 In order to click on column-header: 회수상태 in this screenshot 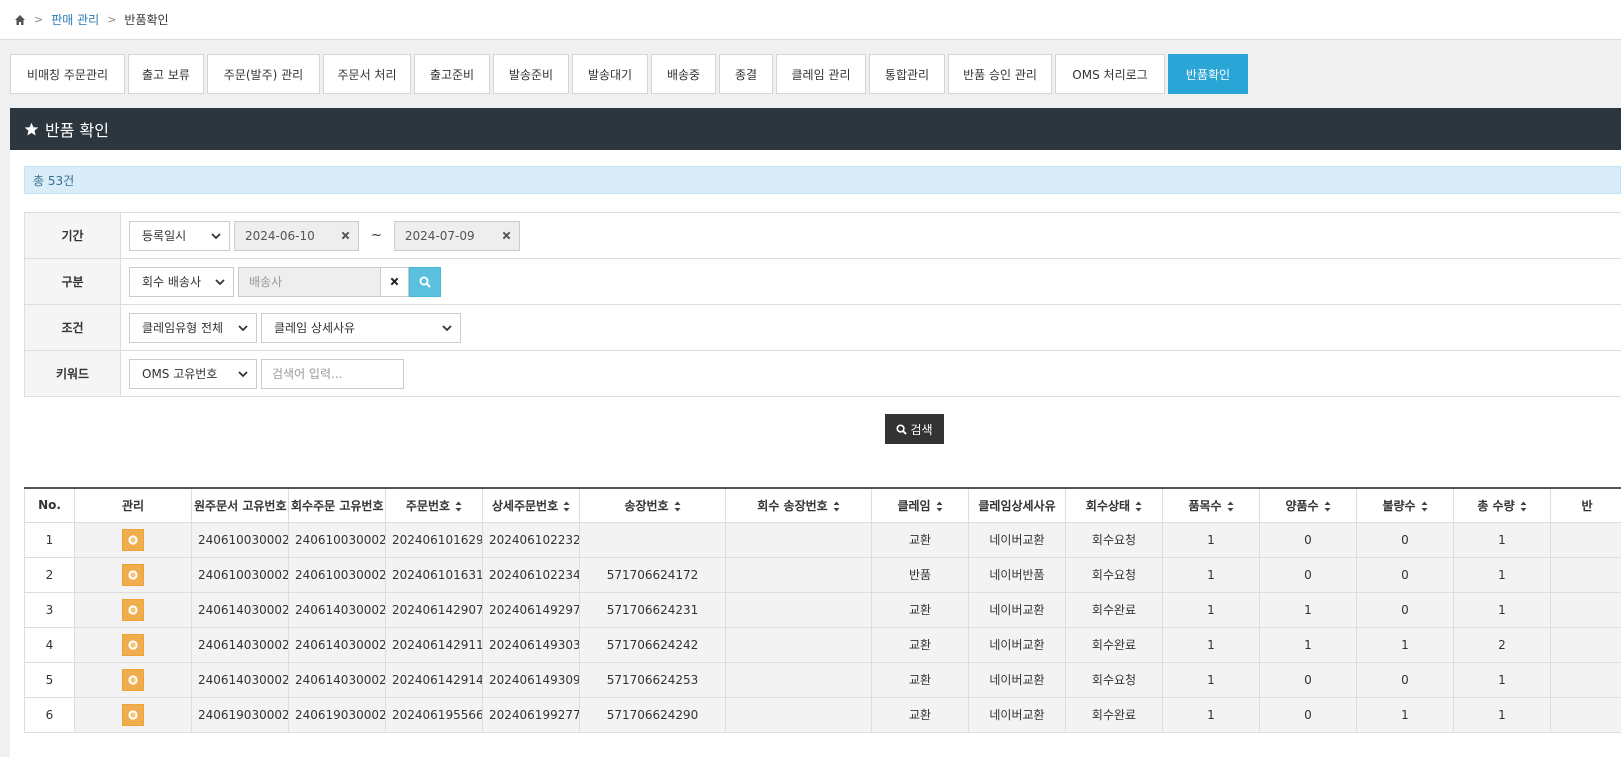, I will do `click(1114, 505)`.